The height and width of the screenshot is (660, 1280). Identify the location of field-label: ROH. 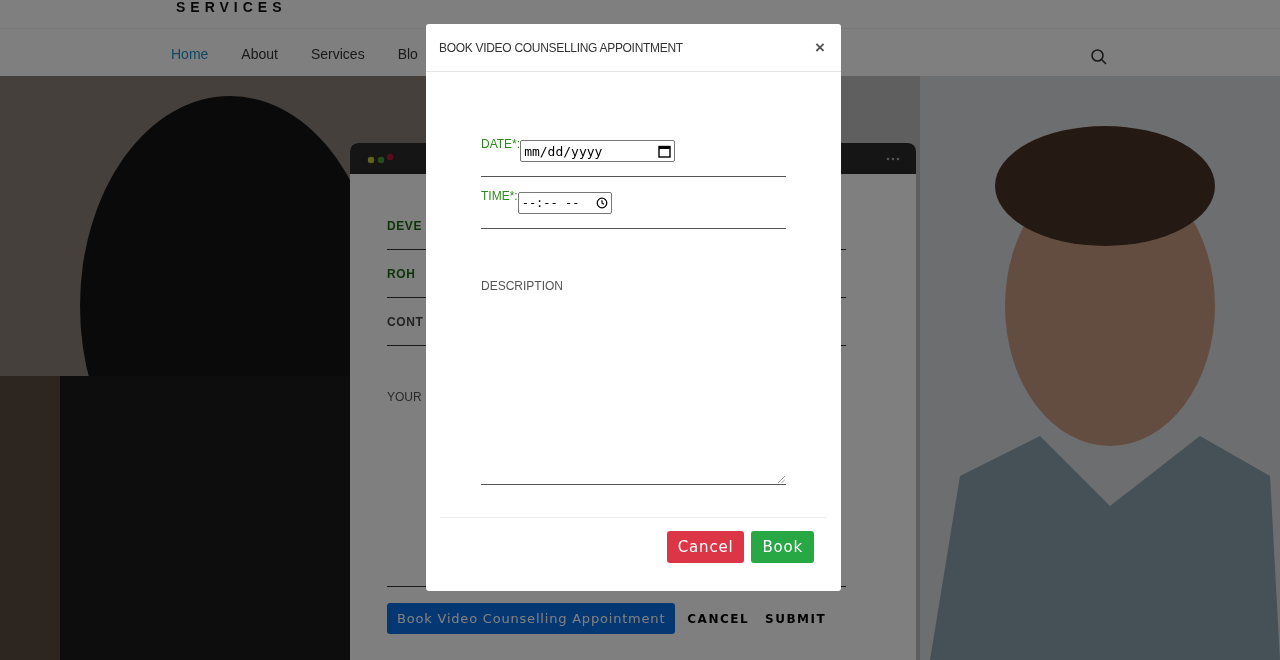
(401, 273).